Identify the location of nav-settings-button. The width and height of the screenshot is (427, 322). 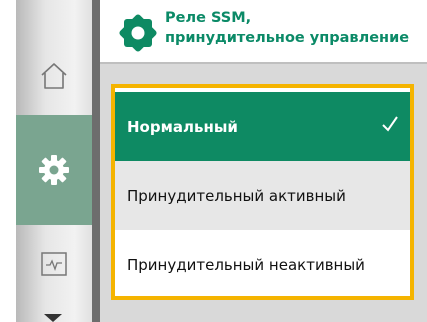
(54, 170).